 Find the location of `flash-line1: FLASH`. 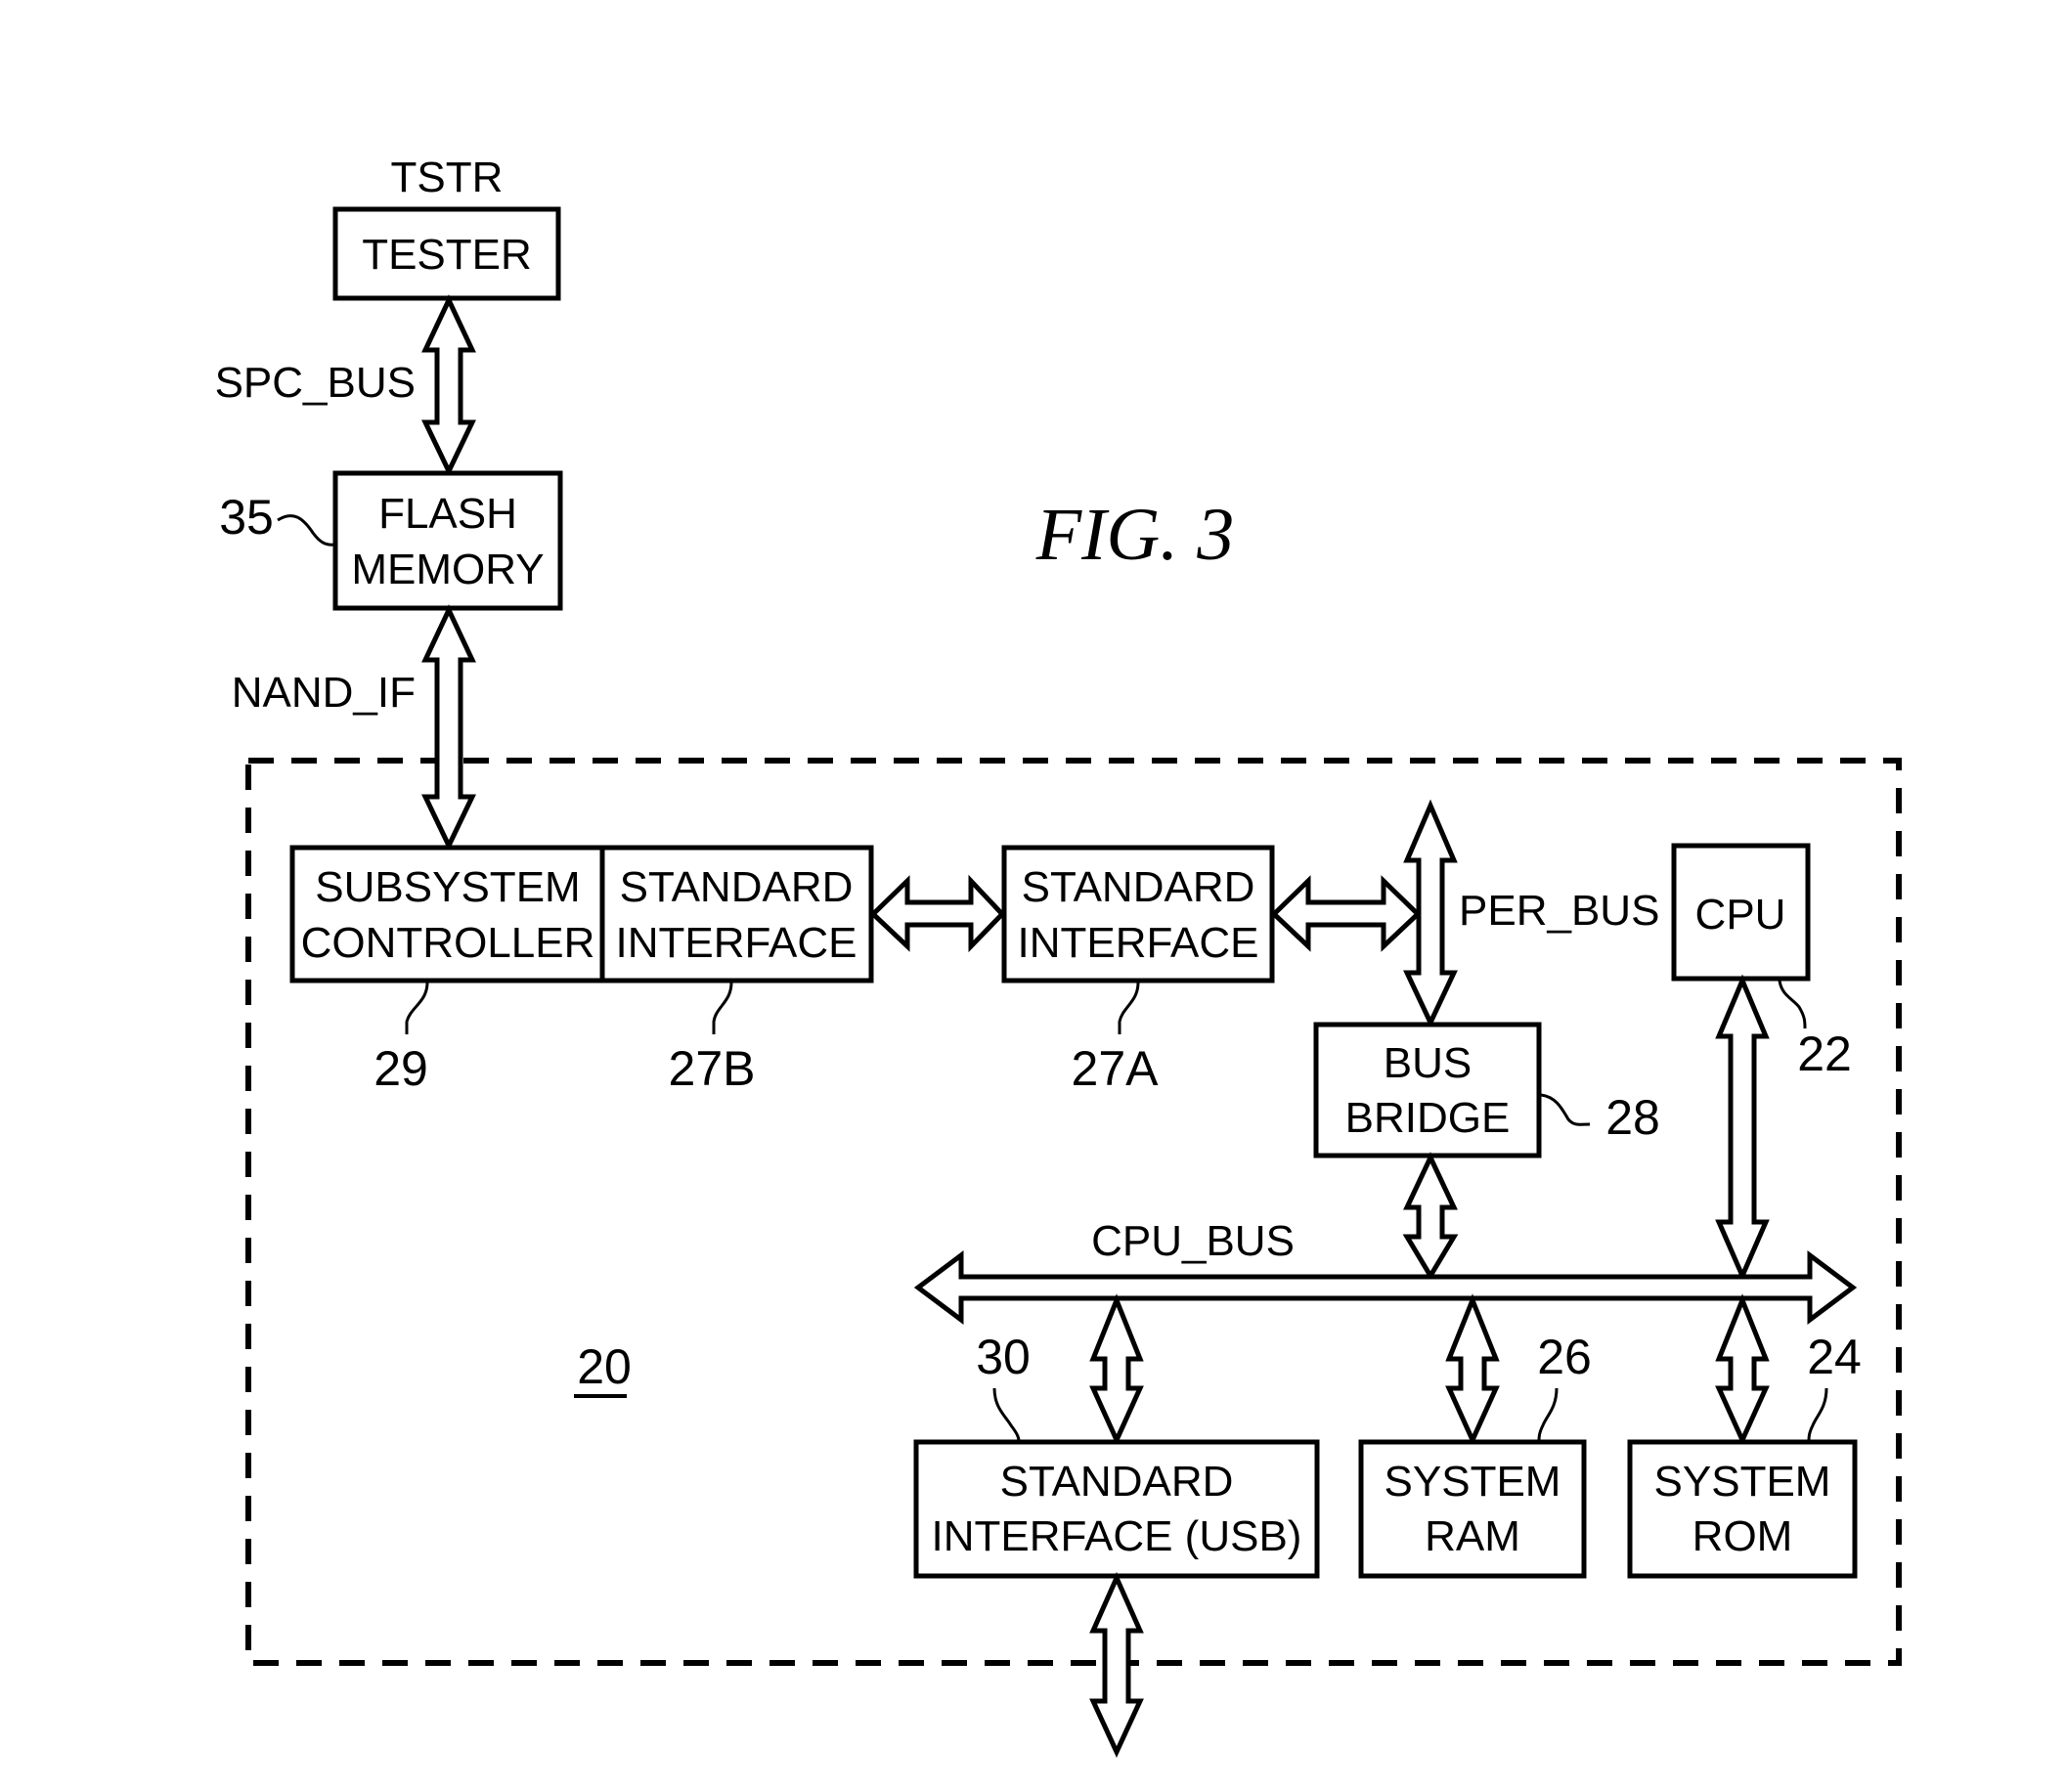

flash-line1: FLASH is located at coordinates (448, 514).